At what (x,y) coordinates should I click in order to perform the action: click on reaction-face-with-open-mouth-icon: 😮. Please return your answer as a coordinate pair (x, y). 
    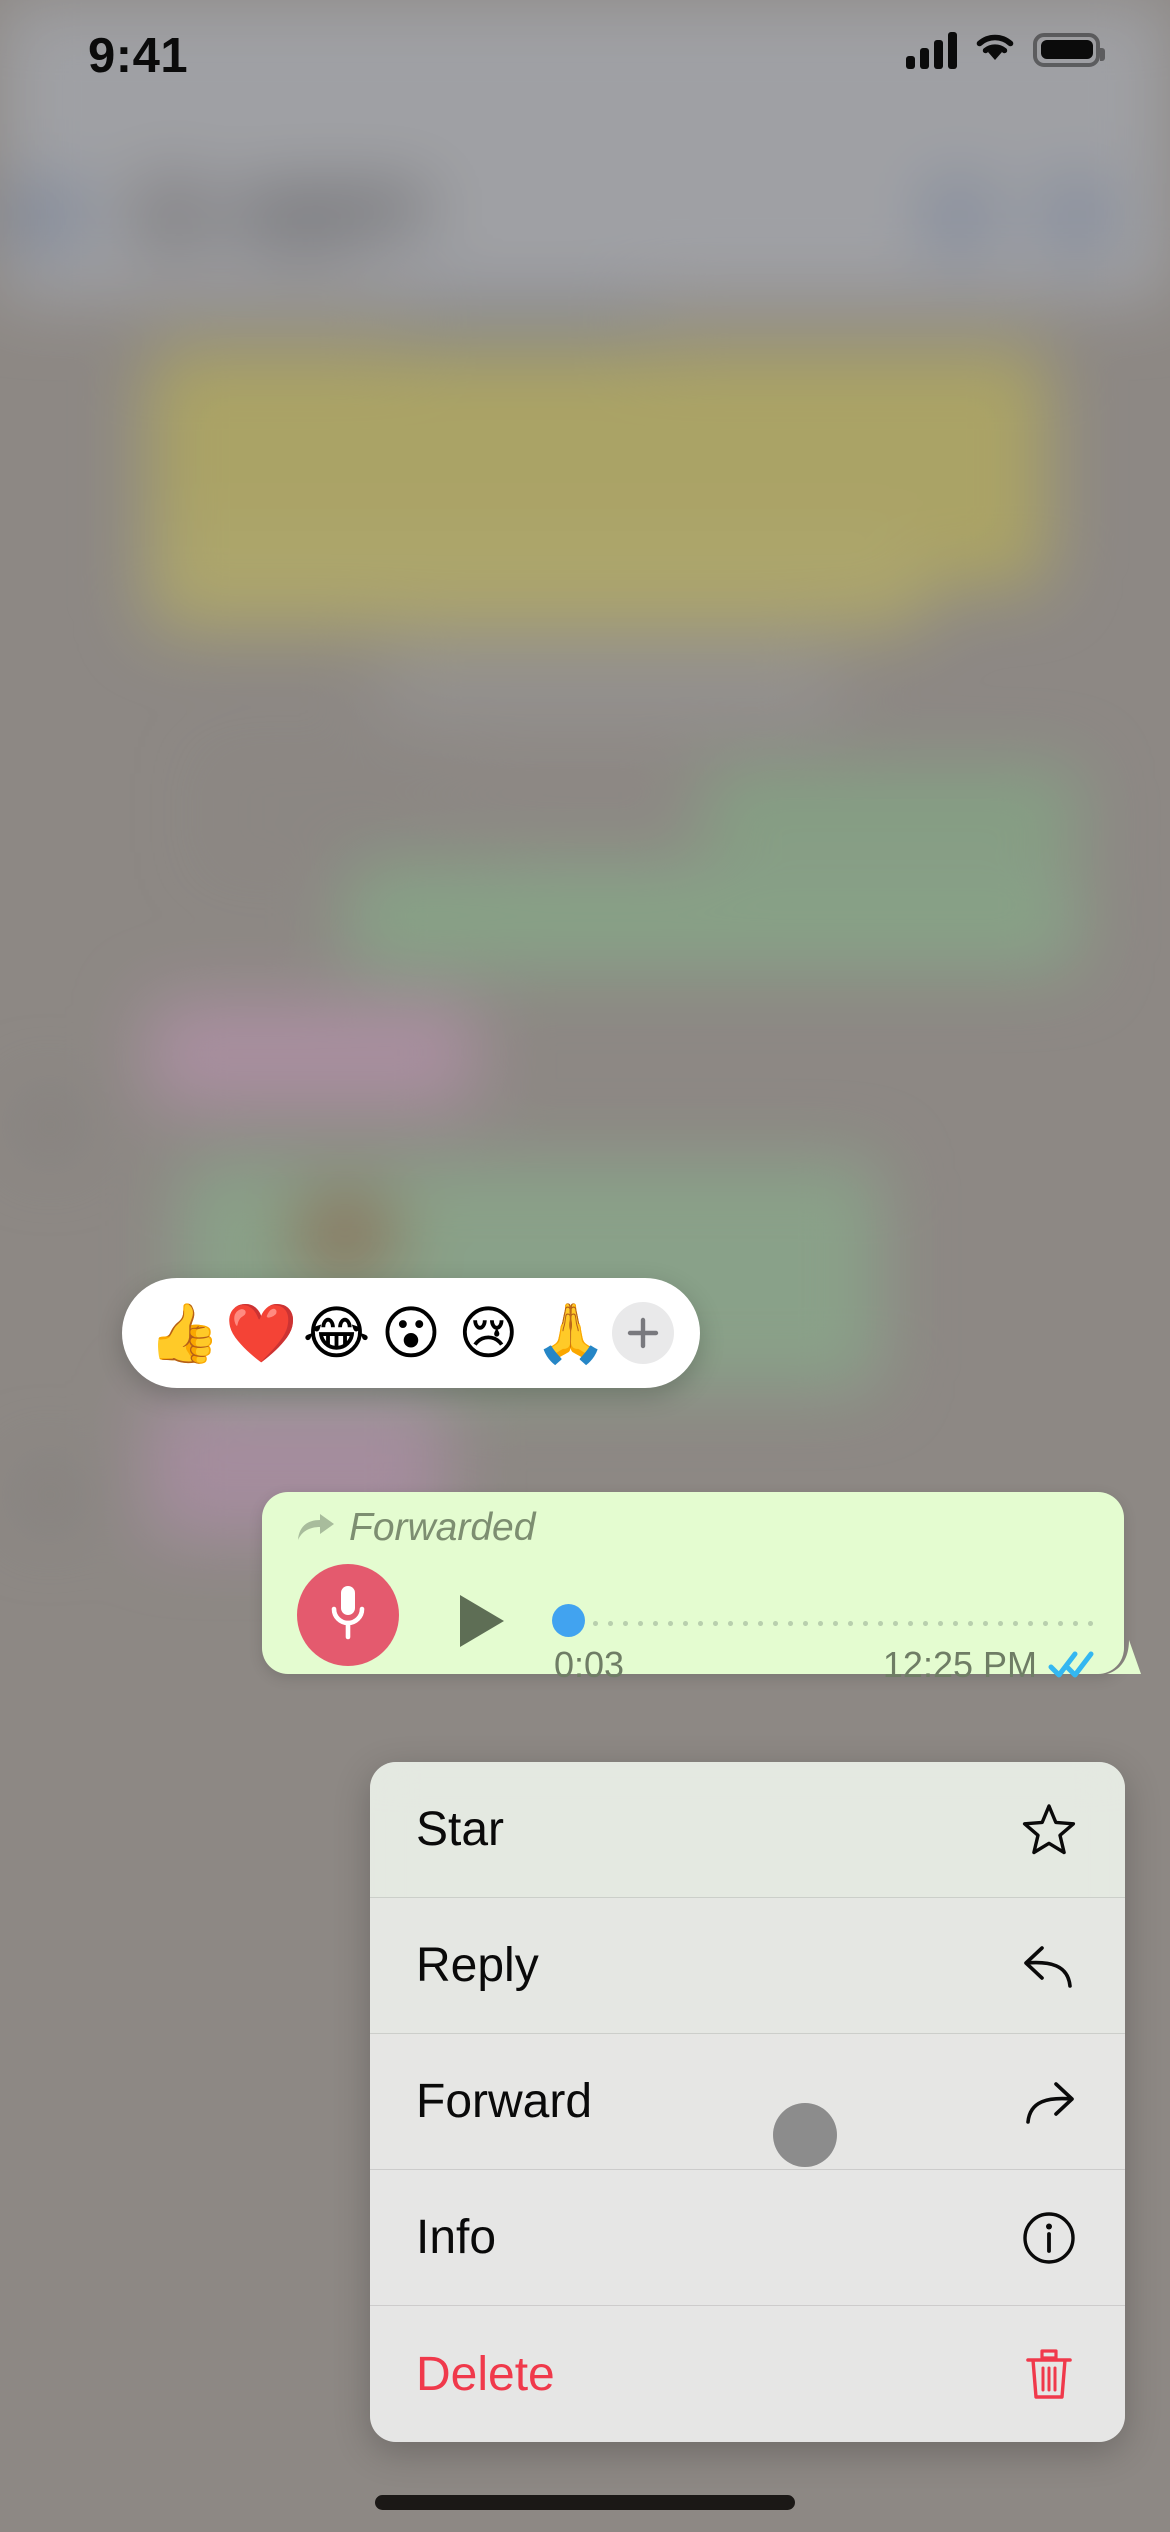
    Looking at the image, I should click on (411, 1333).